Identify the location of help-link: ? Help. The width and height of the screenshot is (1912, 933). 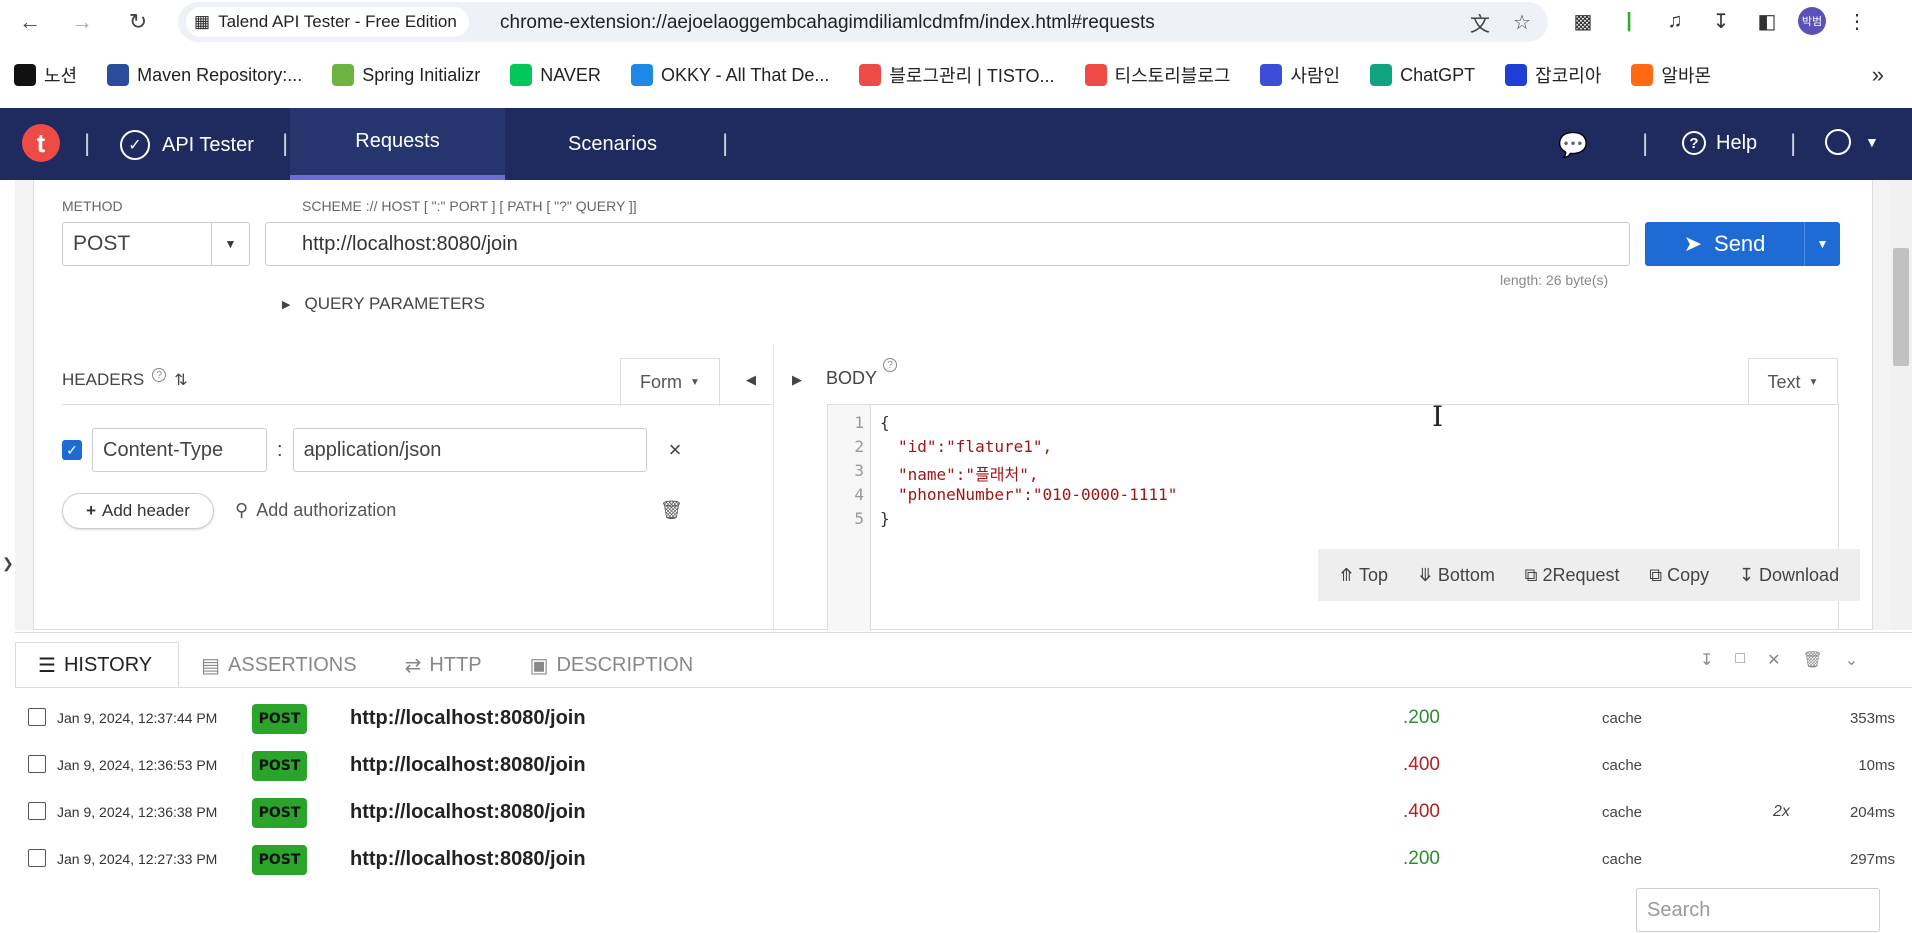
(1719, 143).